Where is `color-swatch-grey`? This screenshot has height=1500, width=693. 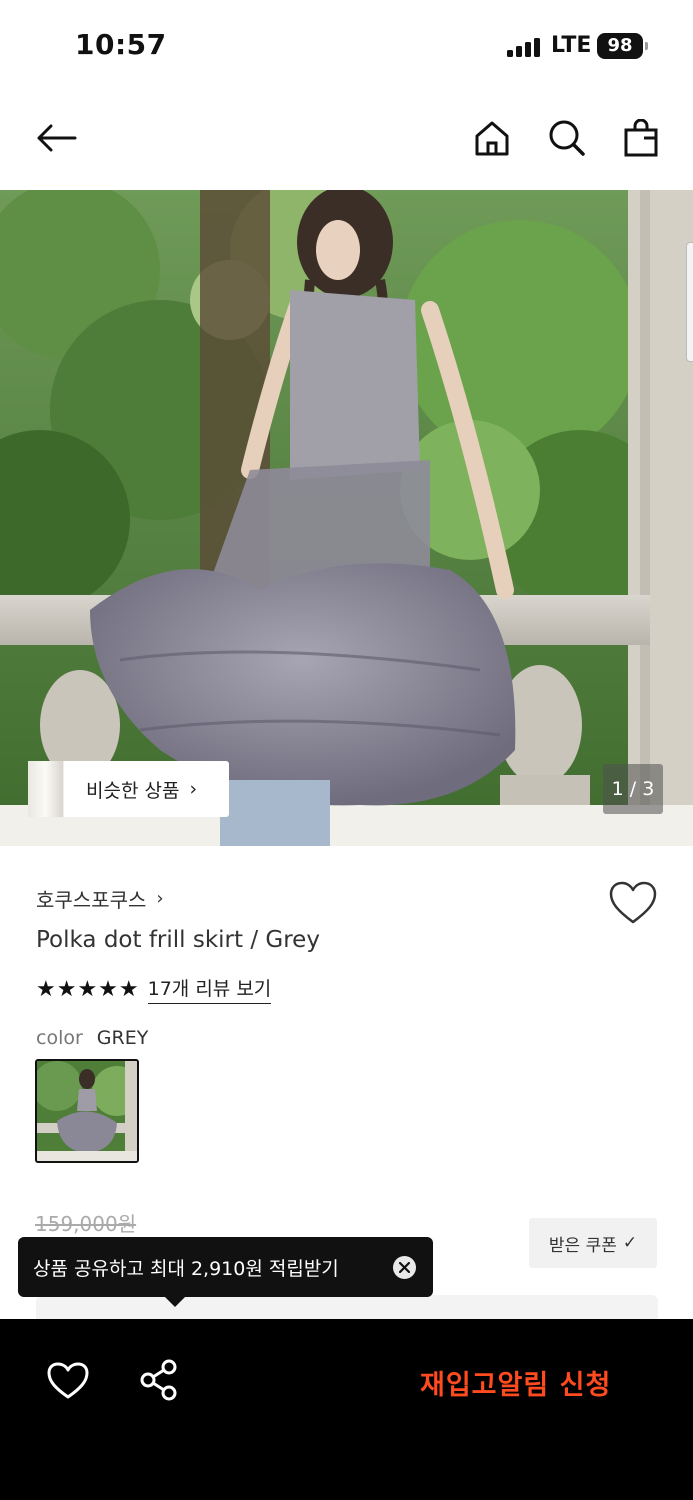 color-swatch-grey is located at coordinates (87, 1111).